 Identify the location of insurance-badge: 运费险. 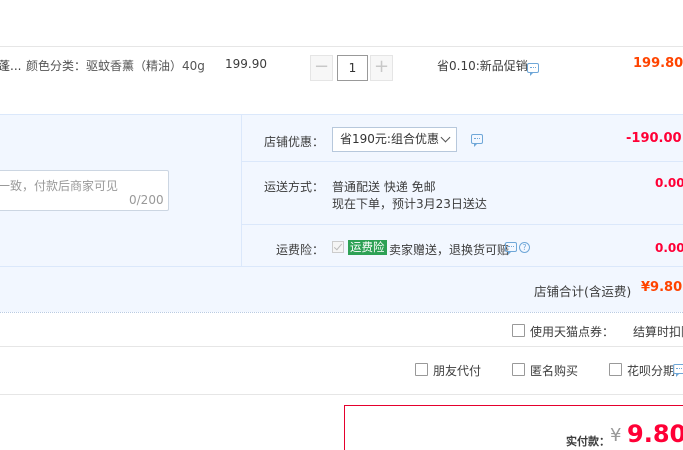
(367, 247).